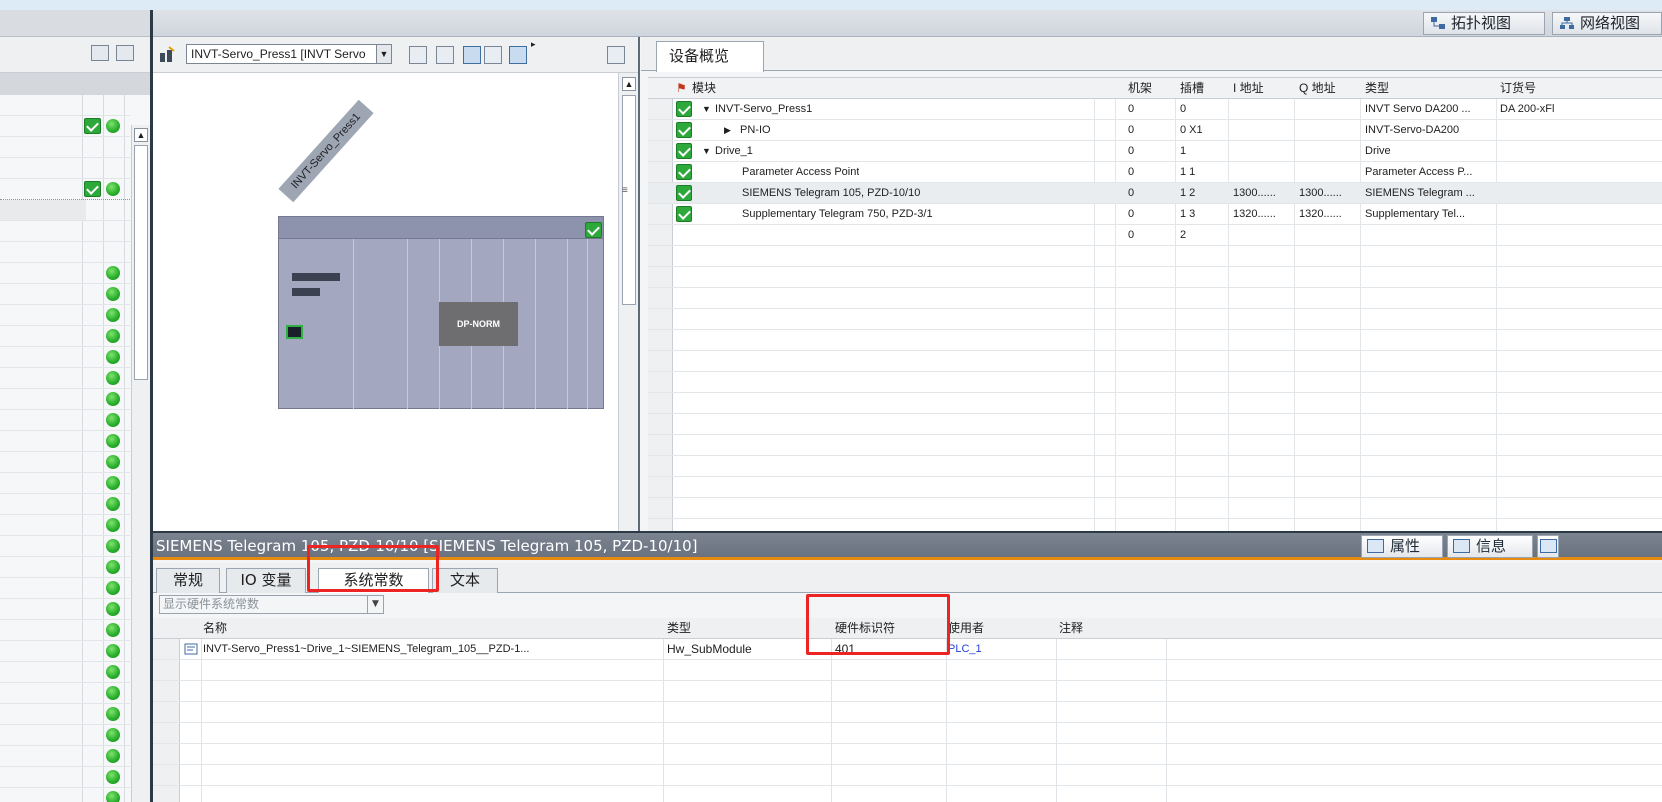  I want to click on cell-slot: 1 2, so click(1187, 193).